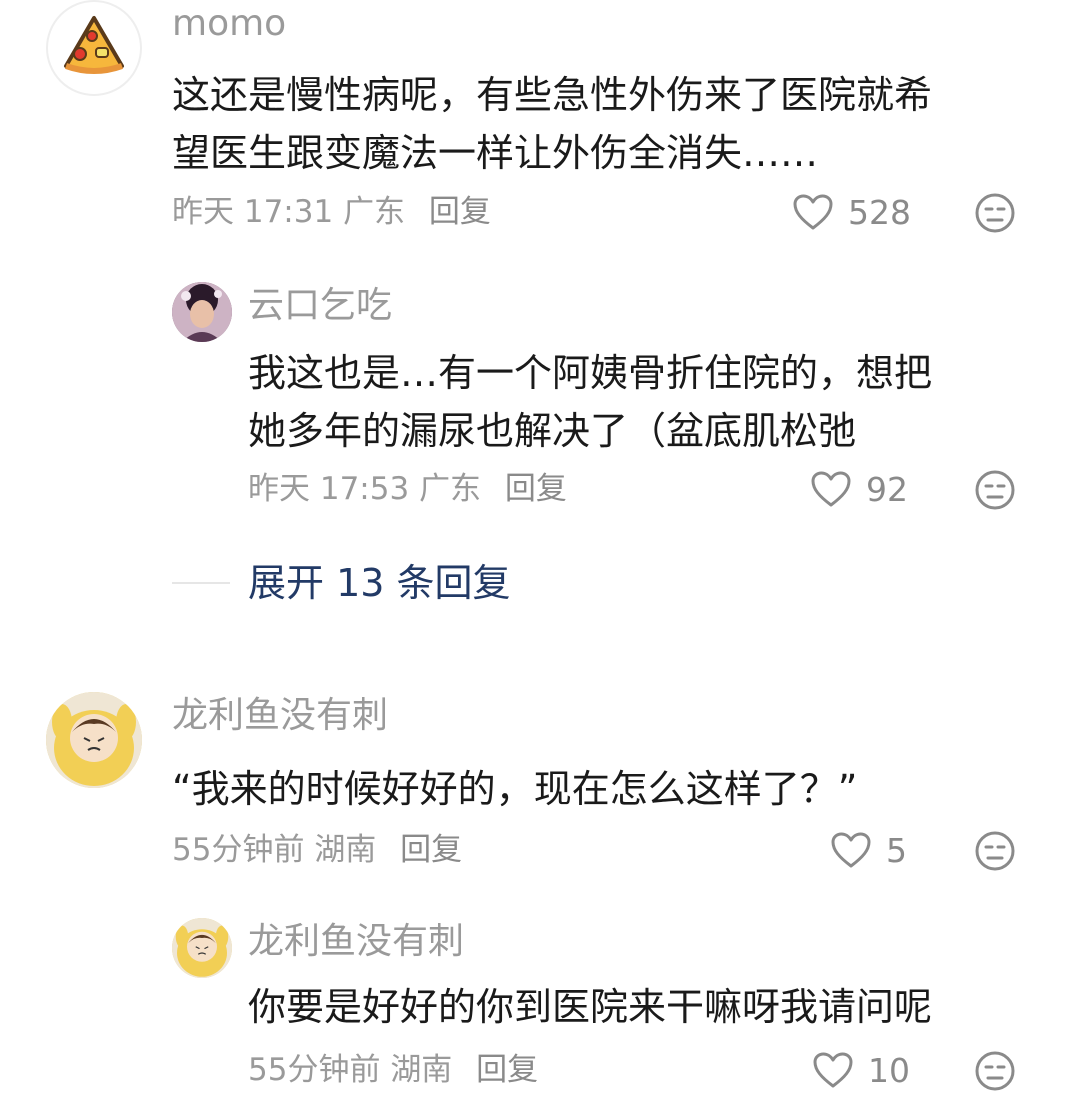  What do you see at coordinates (314, 1070) in the screenshot?
I see `reply-time: 55分钟前` at bounding box center [314, 1070].